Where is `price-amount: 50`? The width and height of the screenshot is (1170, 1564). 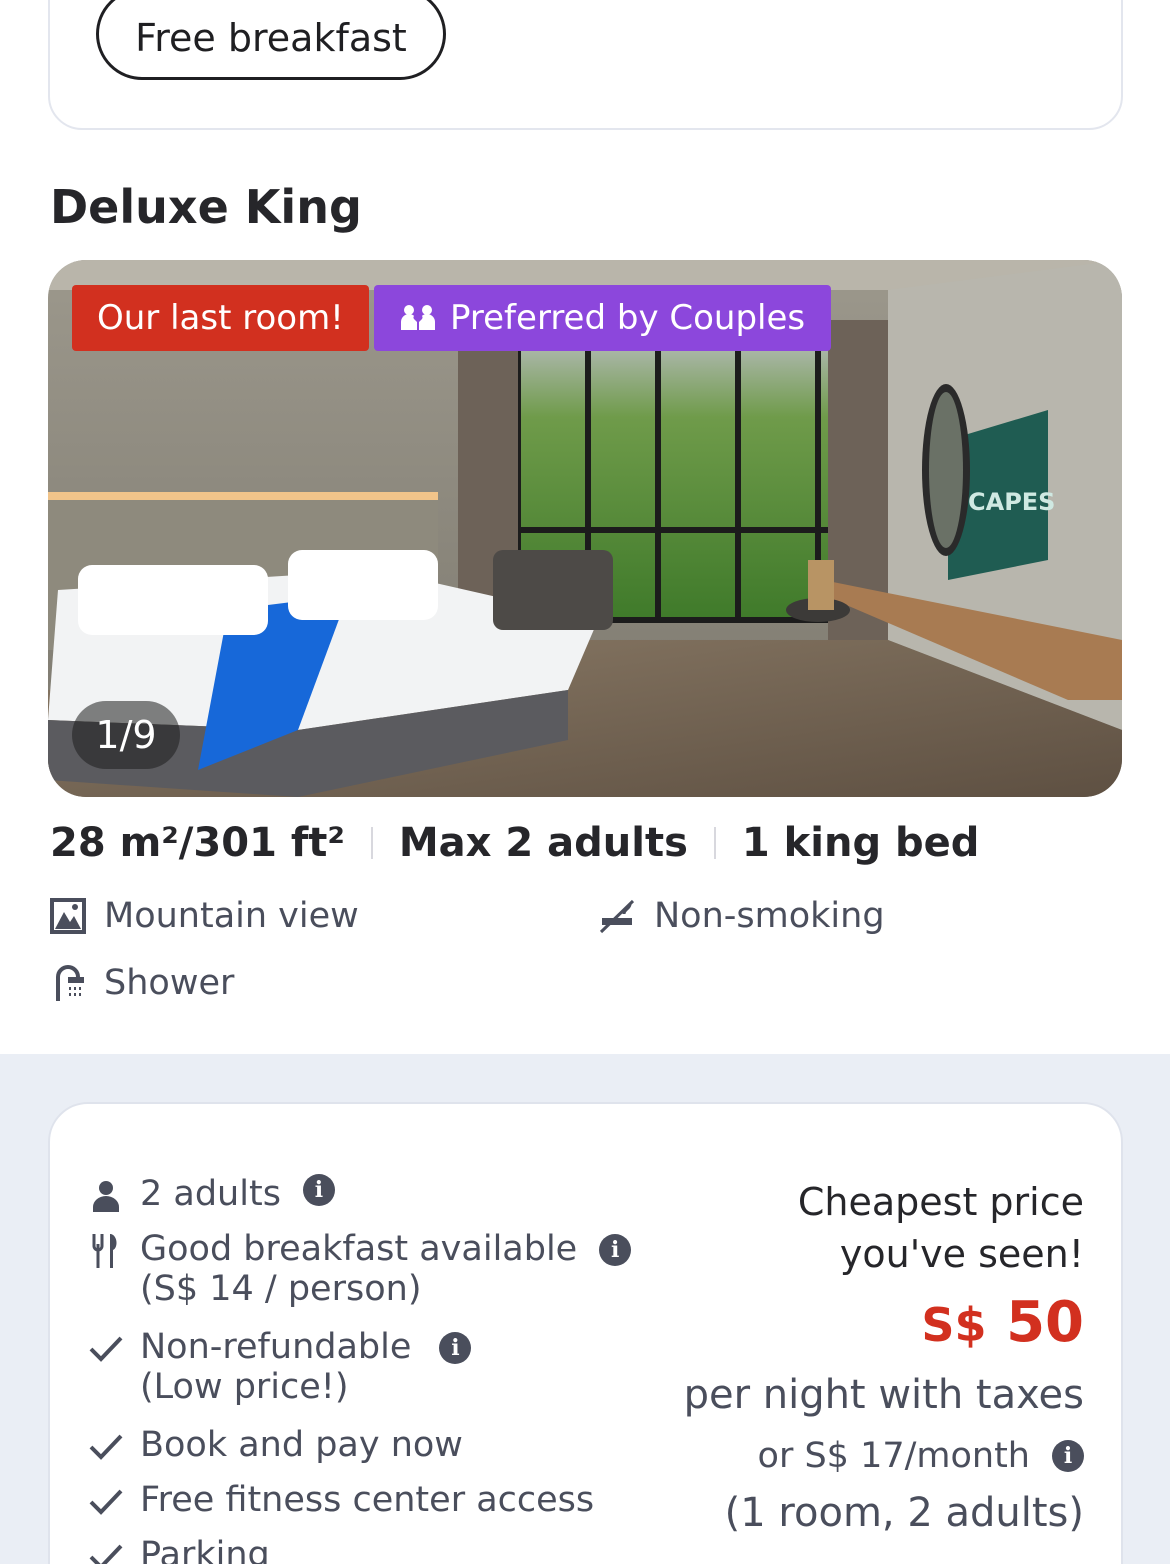
price-amount: 50 is located at coordinates (1045, 1322).